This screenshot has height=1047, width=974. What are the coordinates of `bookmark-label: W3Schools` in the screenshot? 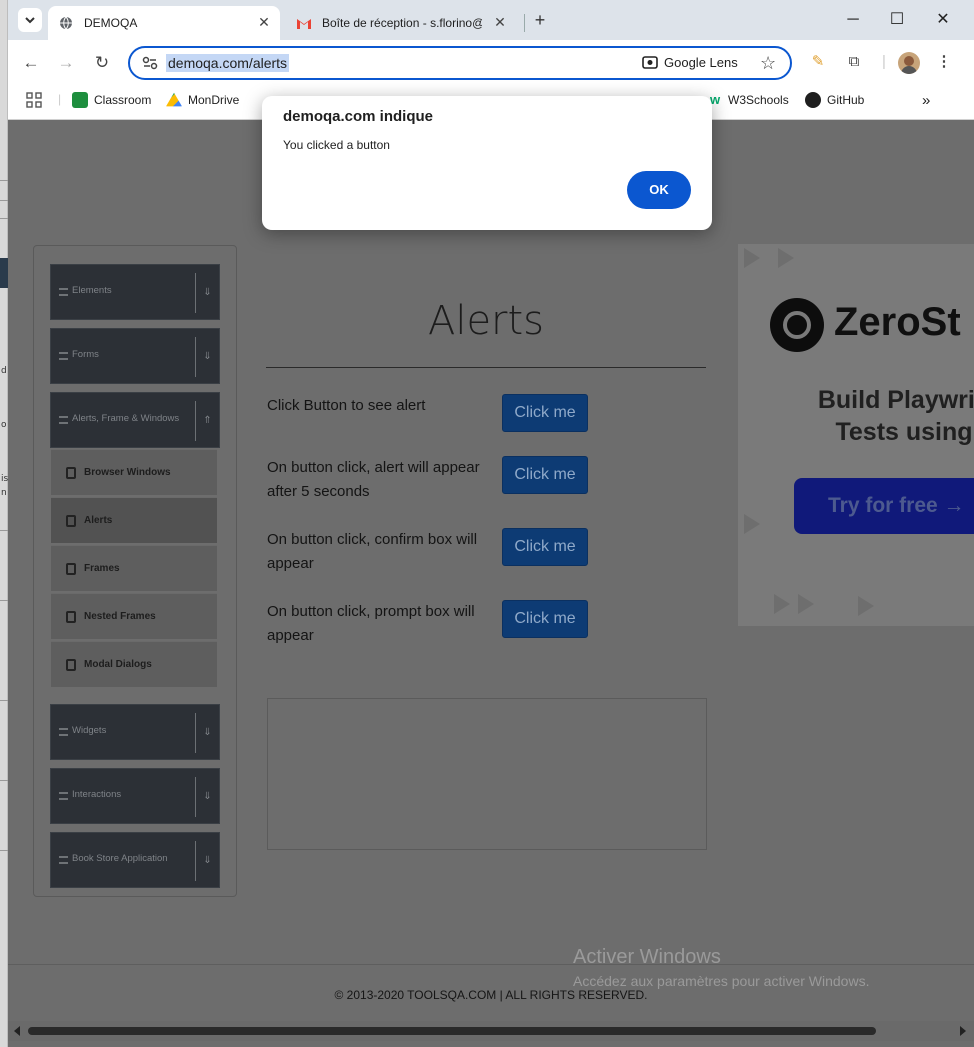 It's located at (758, 100).